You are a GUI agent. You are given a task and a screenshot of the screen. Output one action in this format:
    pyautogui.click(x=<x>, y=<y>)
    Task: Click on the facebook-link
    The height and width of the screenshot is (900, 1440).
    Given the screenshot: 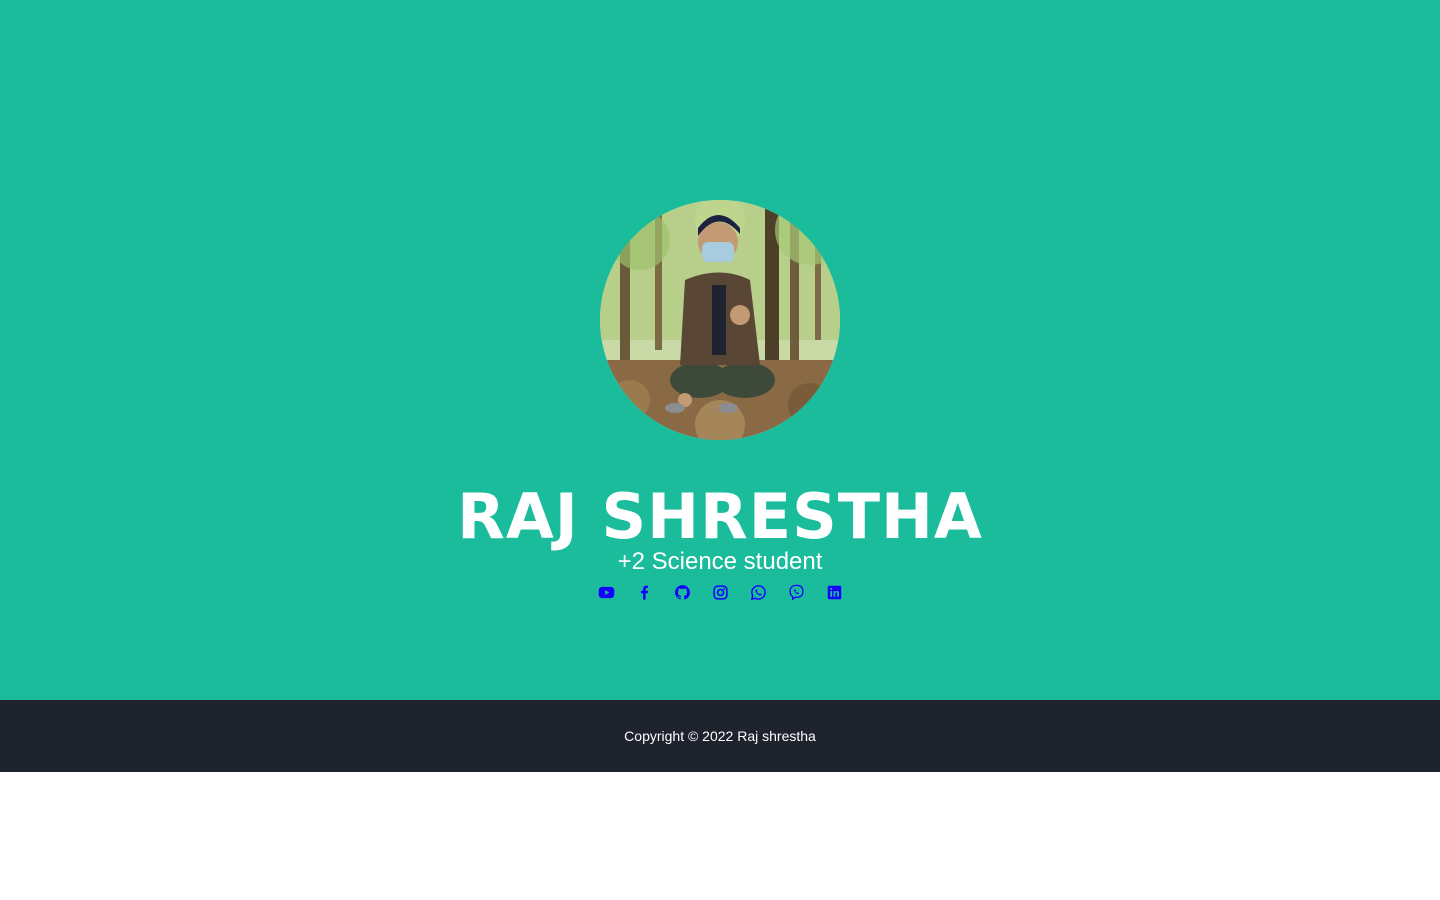 What is the action you would take?
    pyautogui.click(x=644, y=592)
    